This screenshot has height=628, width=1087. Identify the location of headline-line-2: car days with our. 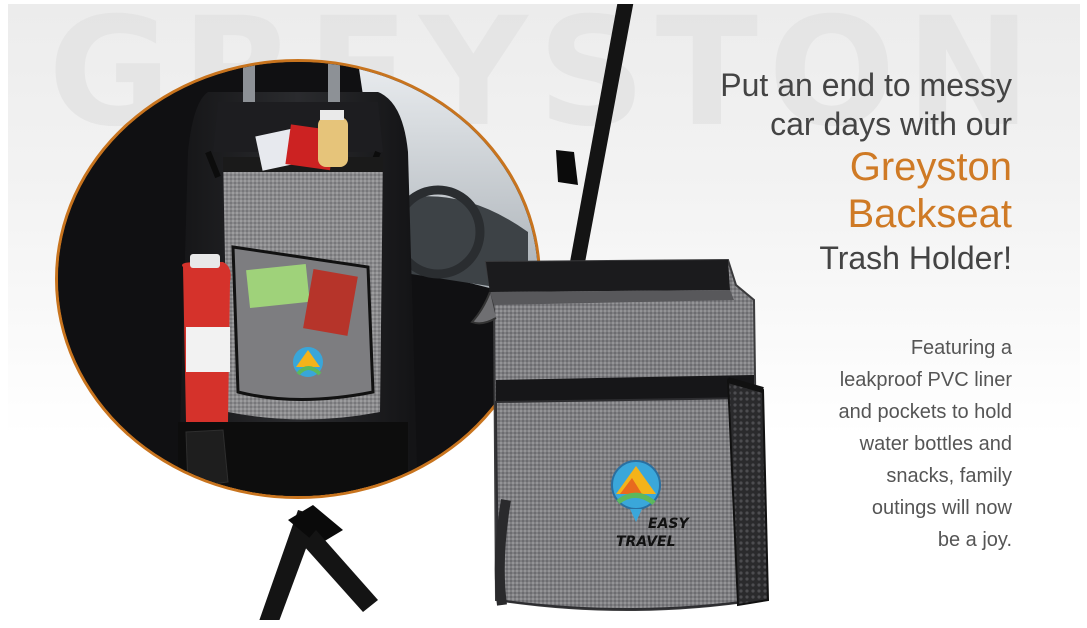
(891, 124).